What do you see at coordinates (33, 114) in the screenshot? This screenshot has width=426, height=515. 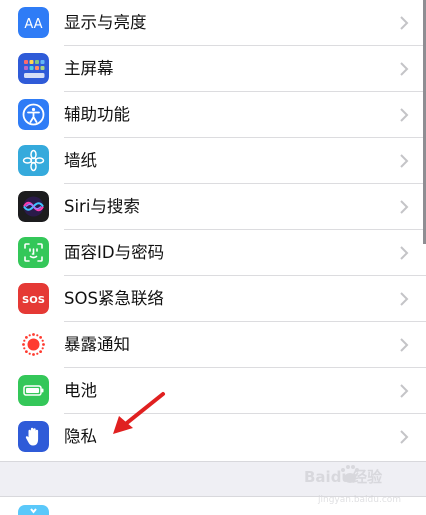 I see `accessibility-icon` at bounding box center [33, 114].